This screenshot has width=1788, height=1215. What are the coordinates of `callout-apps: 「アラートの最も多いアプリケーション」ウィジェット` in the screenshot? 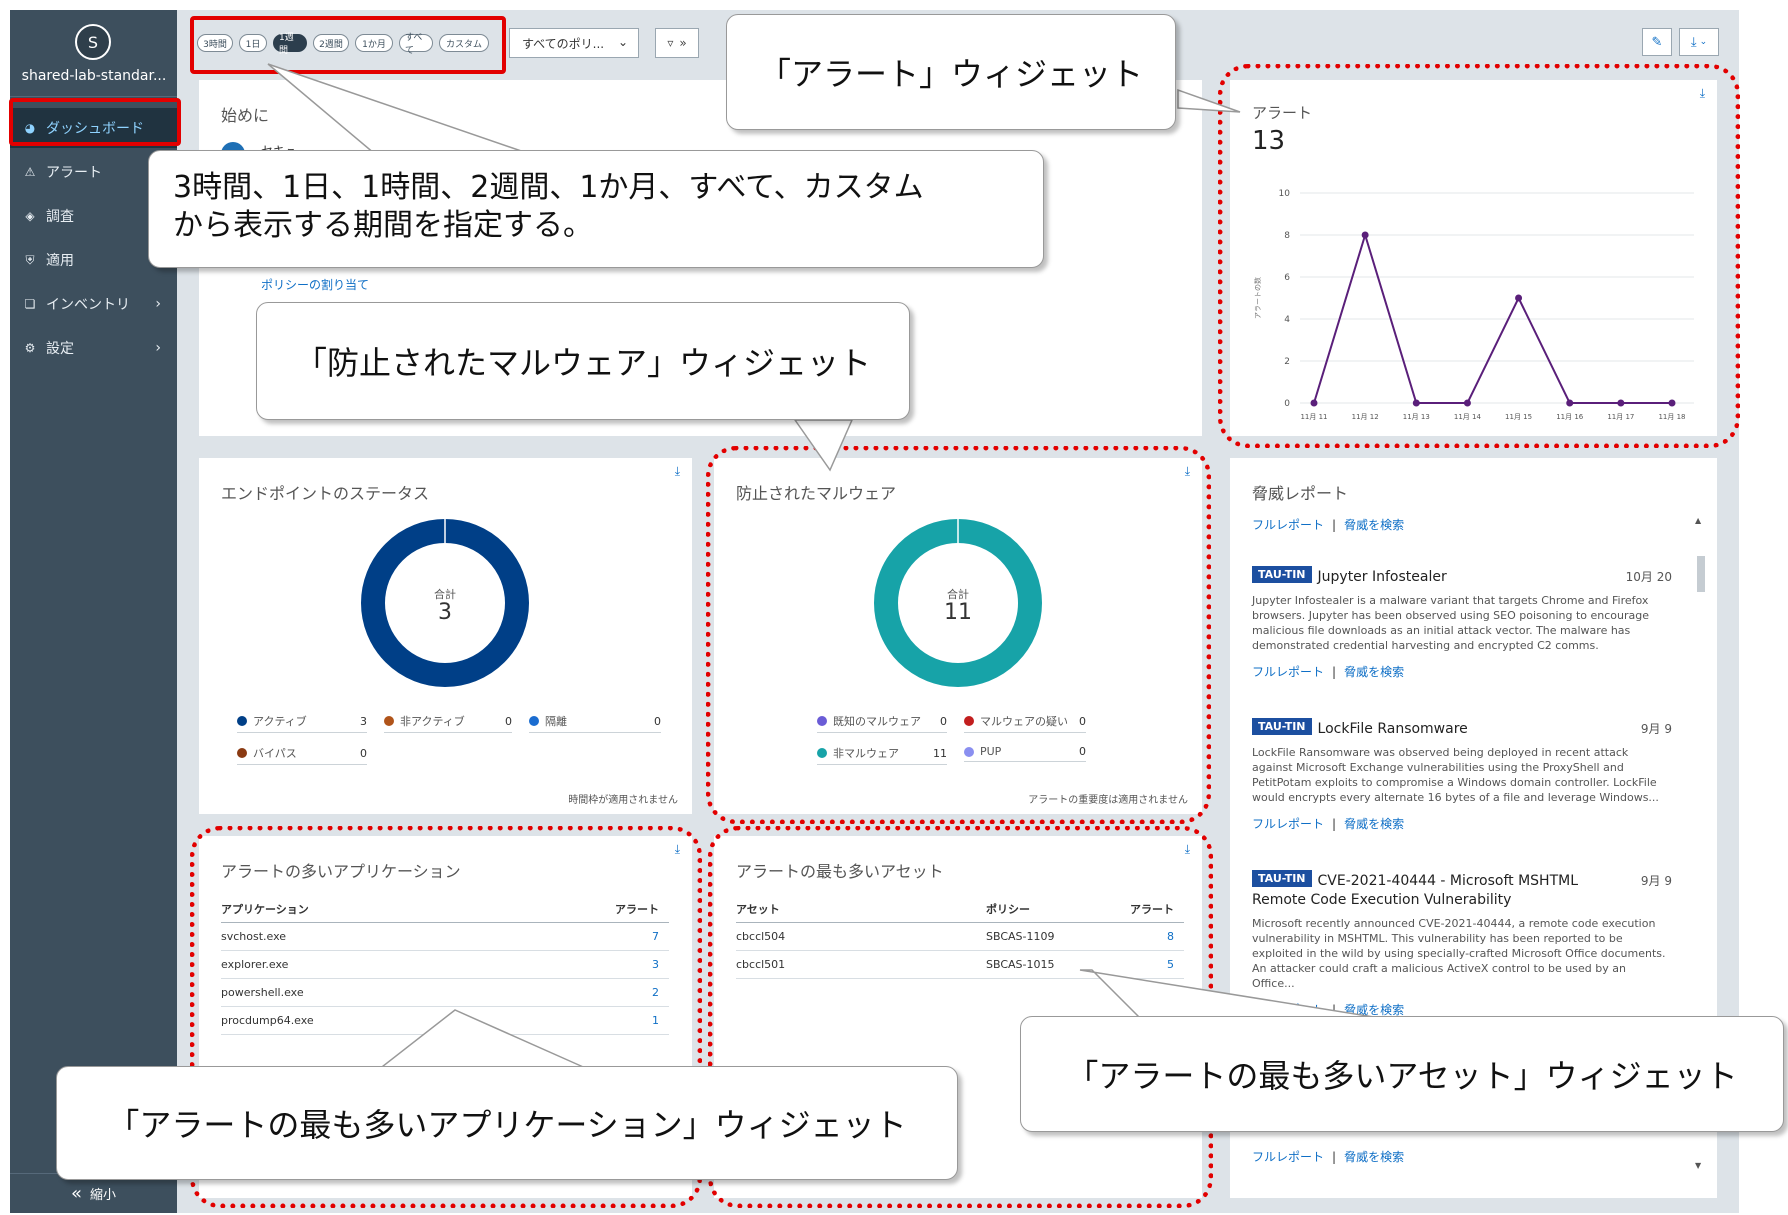 It's located at (507, 1123).